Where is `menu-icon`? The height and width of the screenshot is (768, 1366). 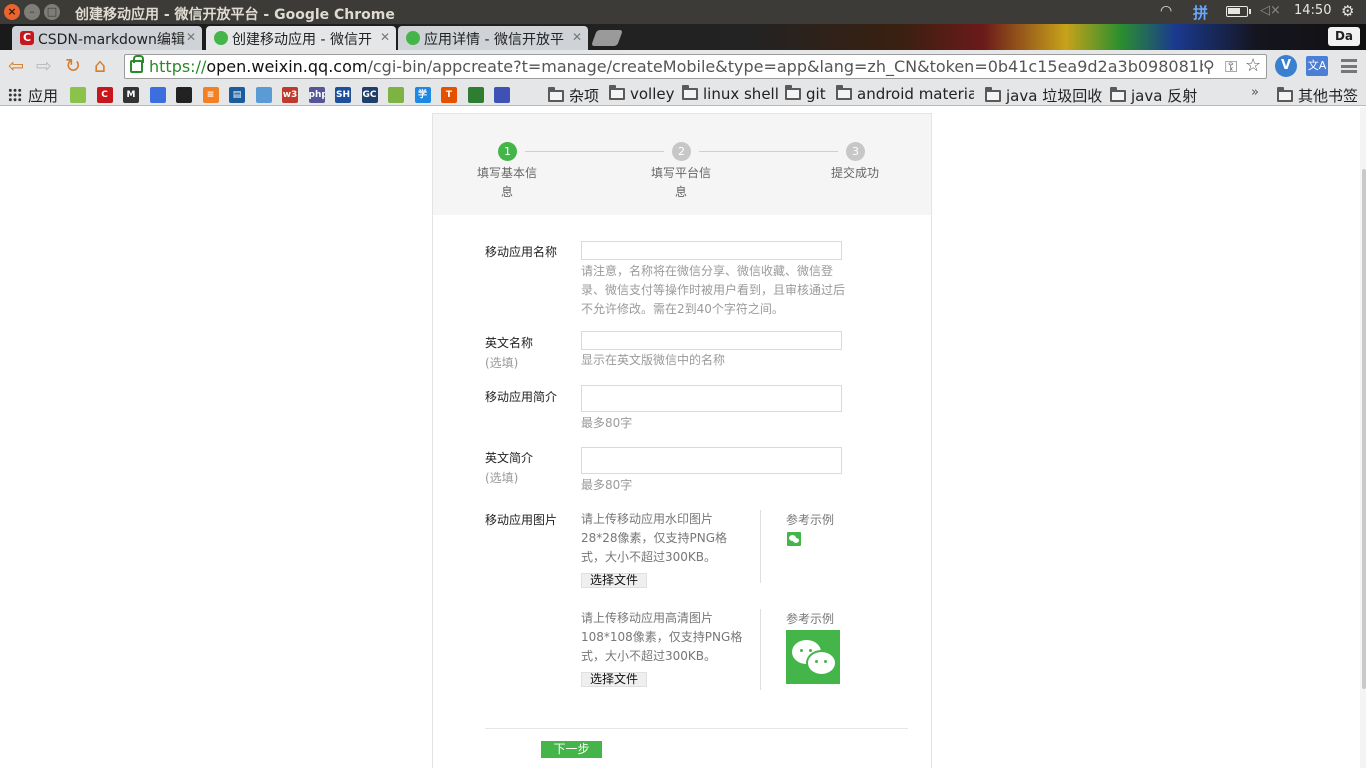
menu-icon is located at coordinates (1349, 66).